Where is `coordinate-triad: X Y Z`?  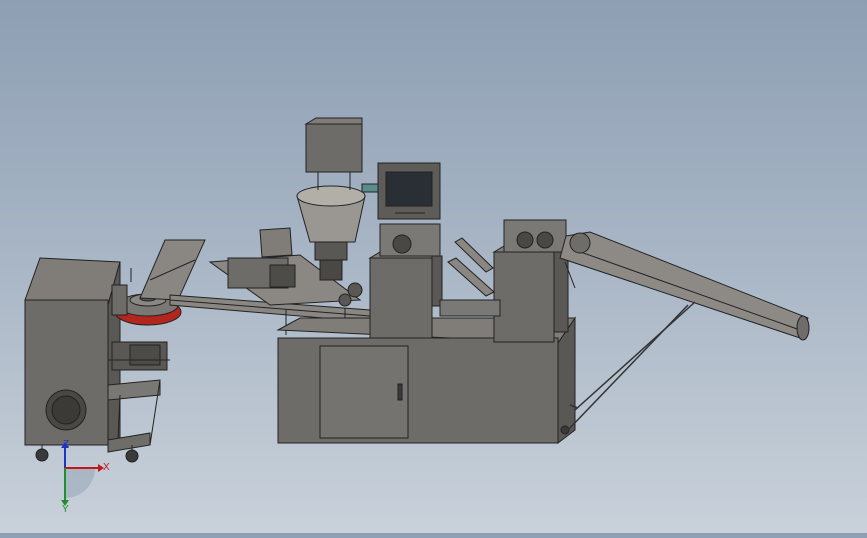 coordinate-triad: X Y Z is located at coordinates (85, 477).